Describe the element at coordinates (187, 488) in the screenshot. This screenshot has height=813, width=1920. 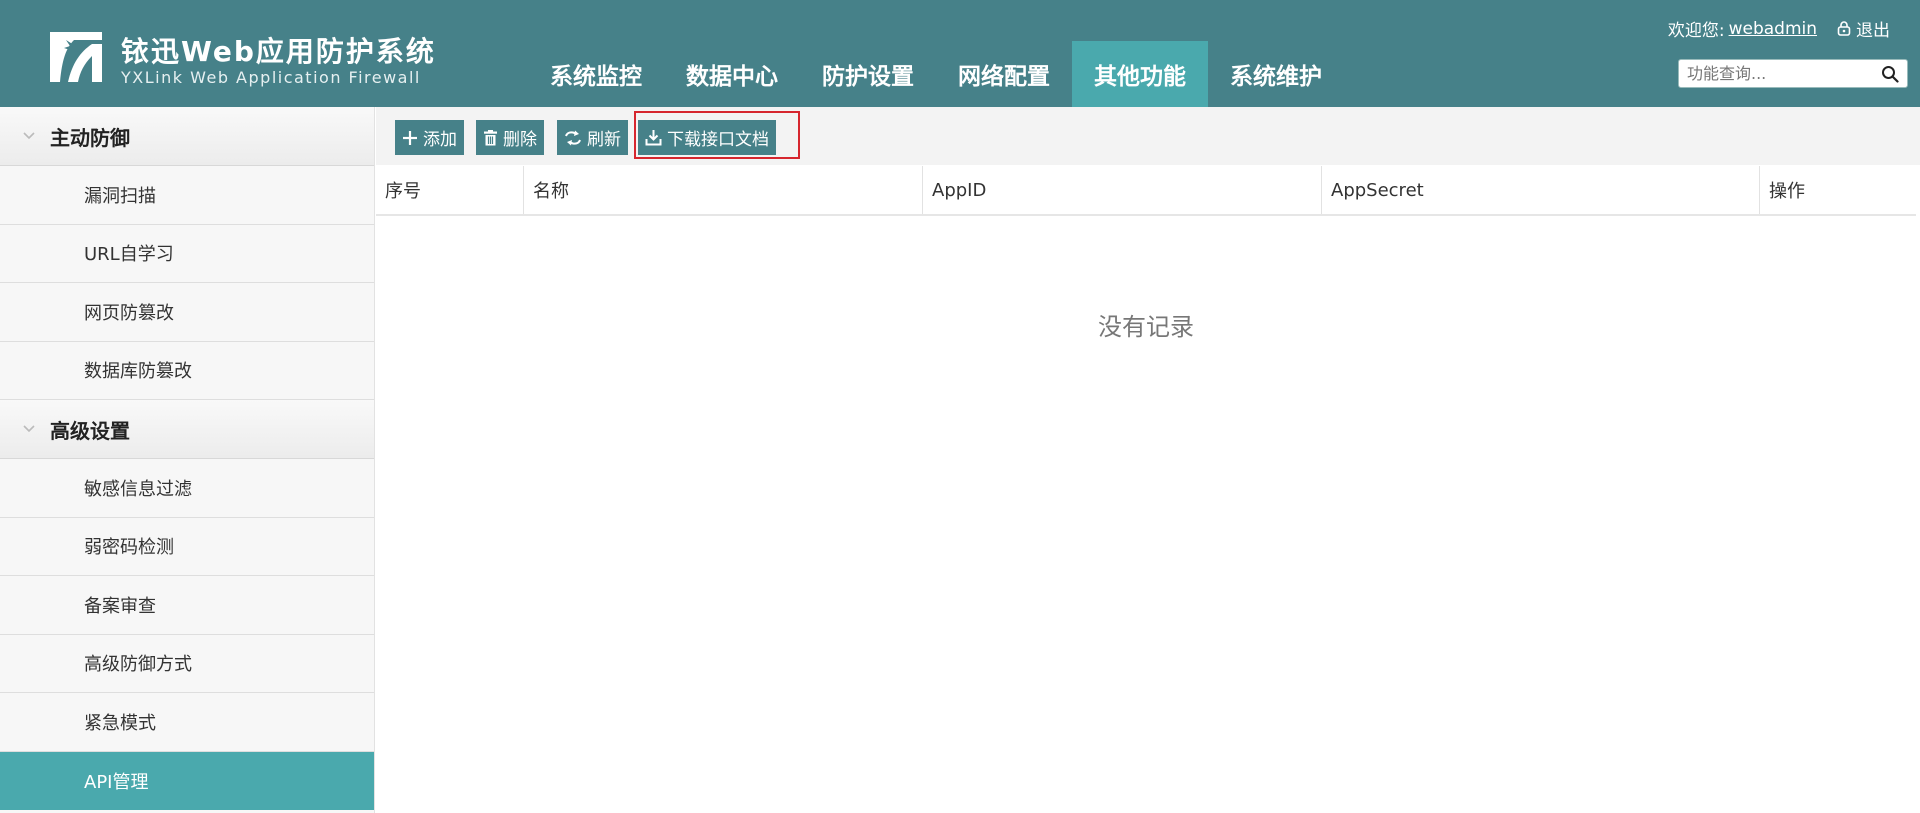
I see `sidebar-item-sensitive-filter: 敏感信息过滤` at that location.